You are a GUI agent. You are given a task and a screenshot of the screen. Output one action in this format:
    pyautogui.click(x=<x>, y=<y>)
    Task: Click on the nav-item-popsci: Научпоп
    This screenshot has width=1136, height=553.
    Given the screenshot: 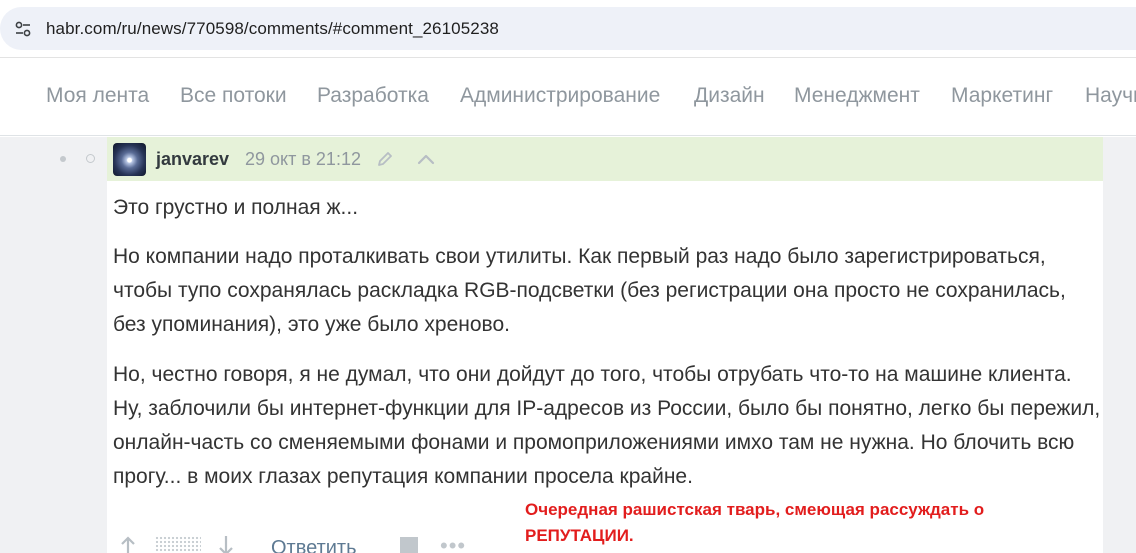 What is the action you would take?
    pyautogui.click(x=1110, y=96)
    